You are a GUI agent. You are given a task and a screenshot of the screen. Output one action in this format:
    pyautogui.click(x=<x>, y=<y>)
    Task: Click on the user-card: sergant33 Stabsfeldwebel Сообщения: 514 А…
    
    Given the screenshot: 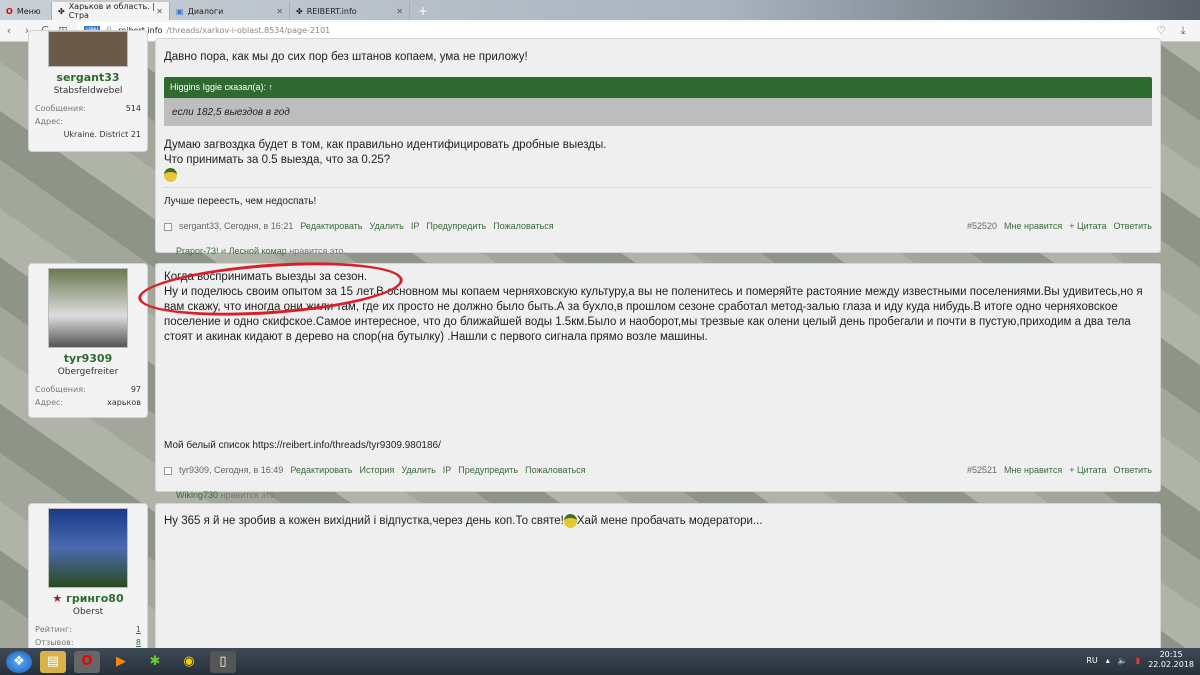 What is the action you would take?
    pyautogui.click(x=88, y=91)
    